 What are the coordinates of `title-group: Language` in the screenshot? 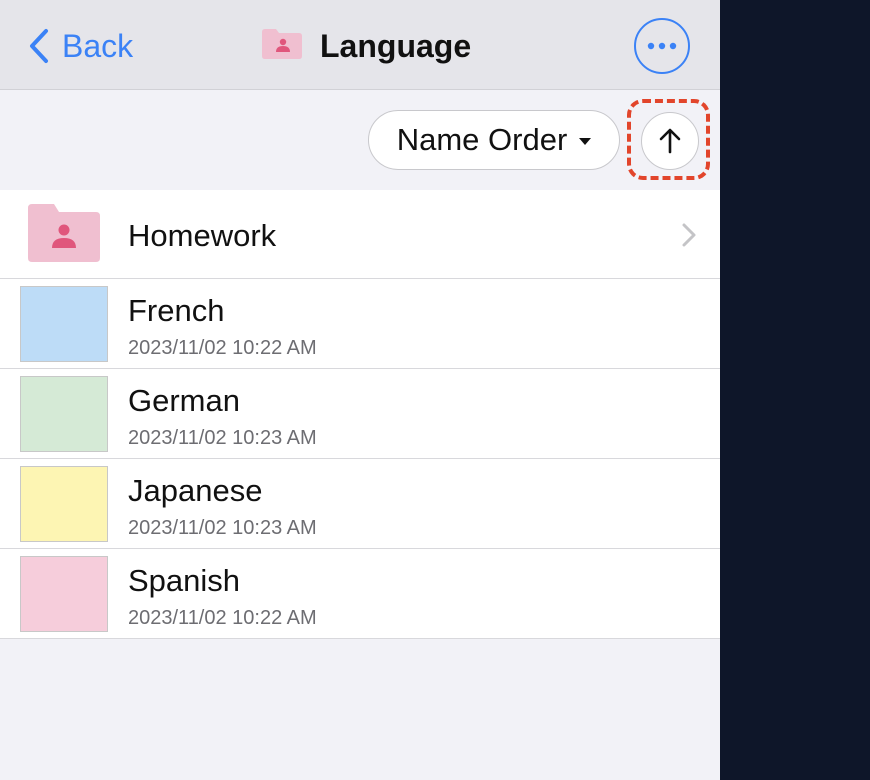 It's located at (366, 46).